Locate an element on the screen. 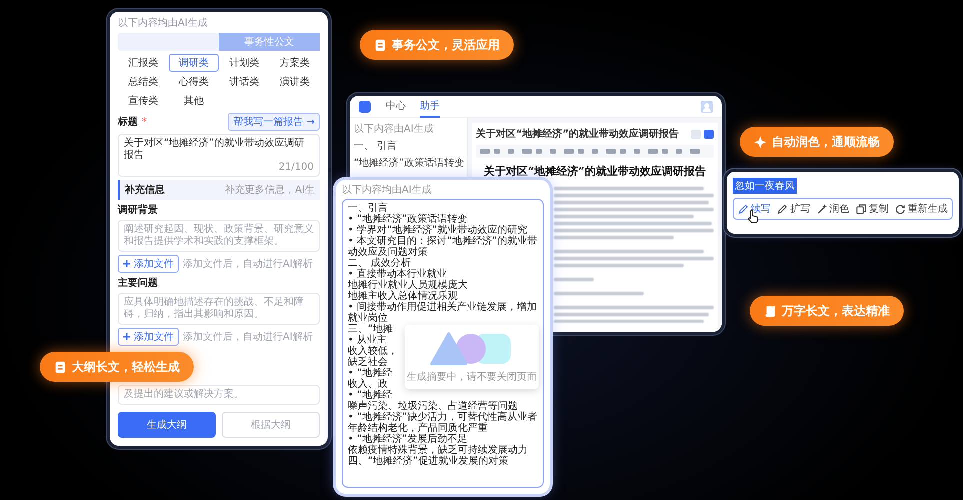 The image size is (963, 500). category-option: 宣传类 is located at coordinates (143, 101).